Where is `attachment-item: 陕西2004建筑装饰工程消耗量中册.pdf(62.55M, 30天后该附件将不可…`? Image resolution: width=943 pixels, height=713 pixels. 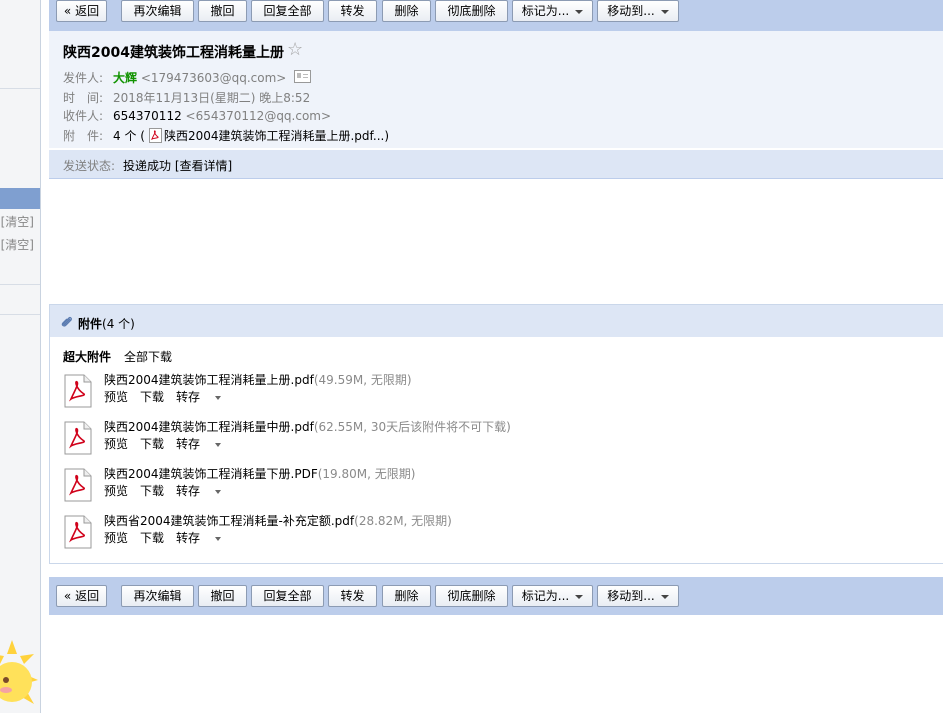 attachment-item: 陕西2004建筑装饰工程消耗量中册.pdf(62.55M, 30天后该附件将不可… is located at coordinates (493, 439).